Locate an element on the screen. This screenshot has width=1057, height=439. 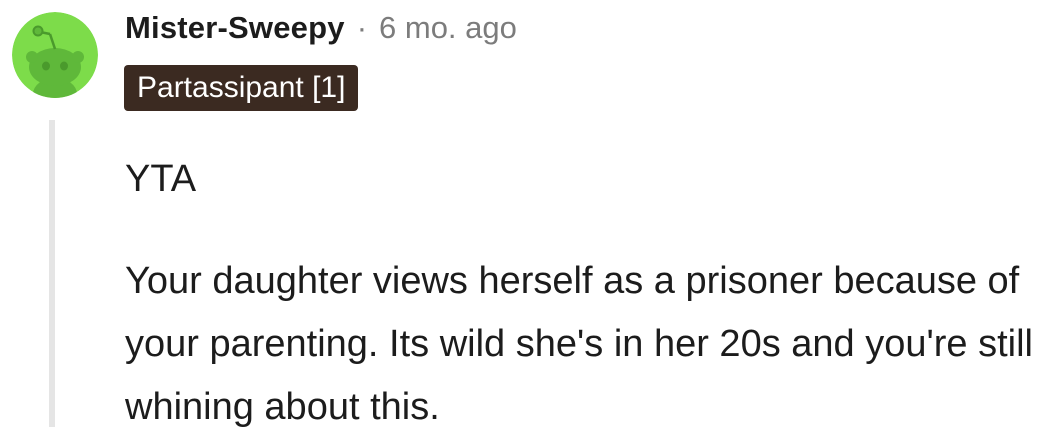
comment-verdict: YTA is located at coordinates (161, 179).